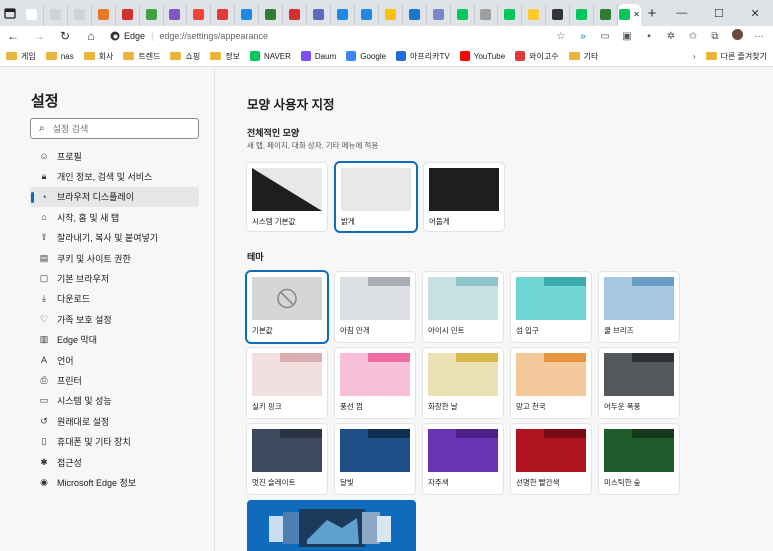 Image resolution: width=773 pixels, height=551 pixels. I want to click on theme-card: 어두운 폭풍, so click(639, 383).